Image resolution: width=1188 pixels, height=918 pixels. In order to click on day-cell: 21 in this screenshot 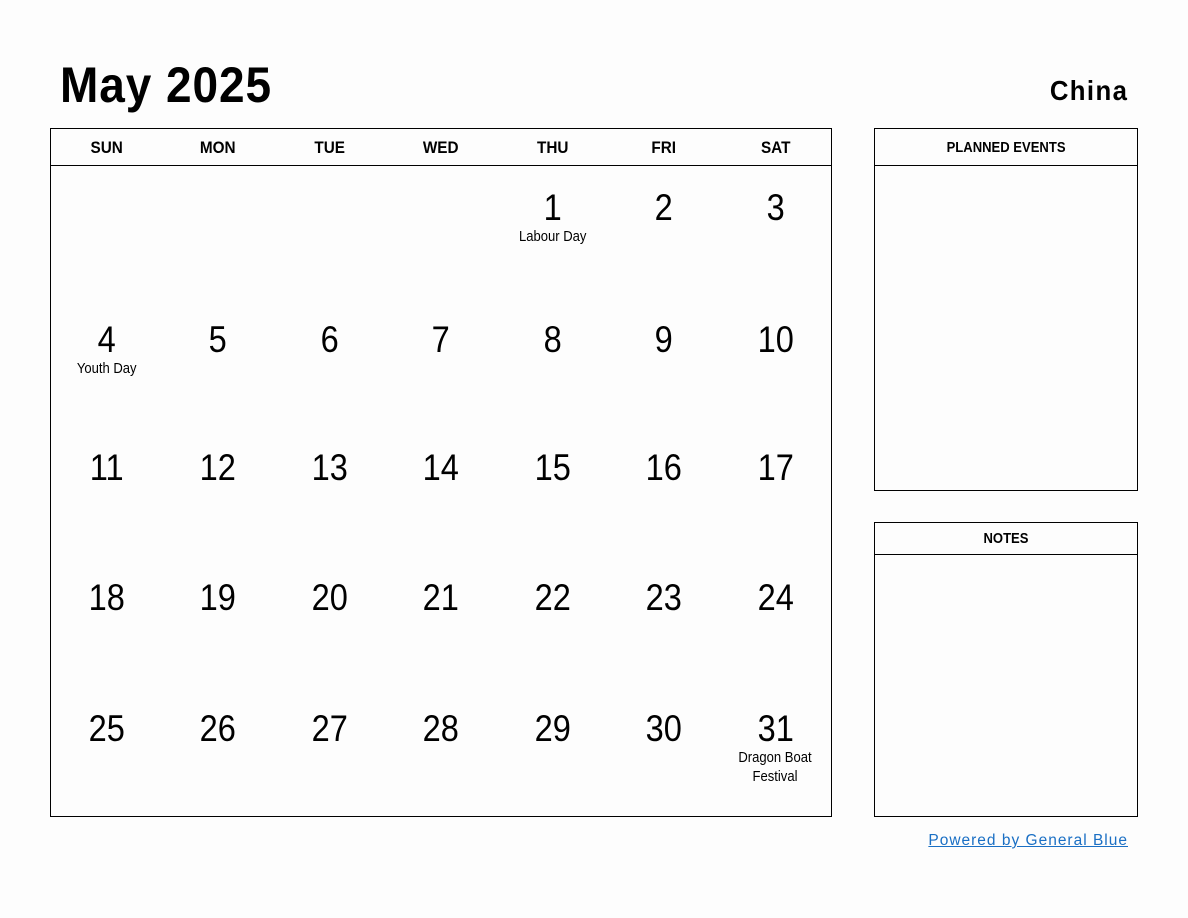, I will do `click(440, 598)`.